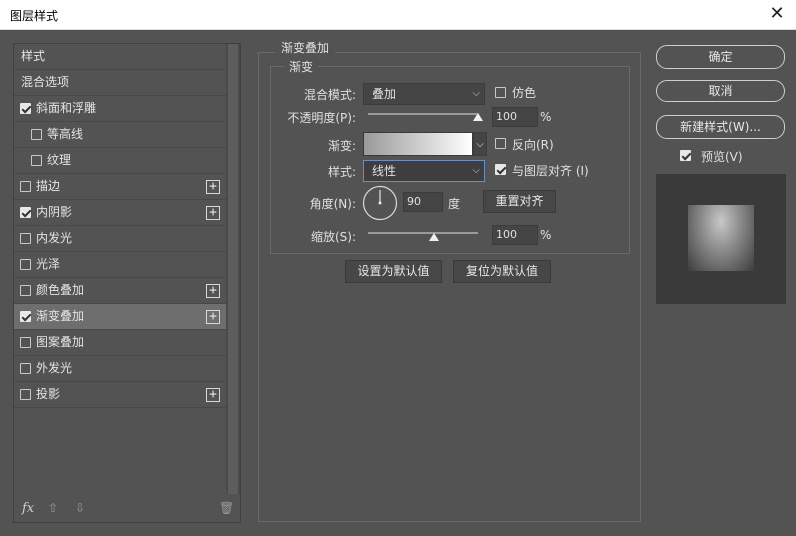  I want to click on ok-button: 确定, so click(720, 57).